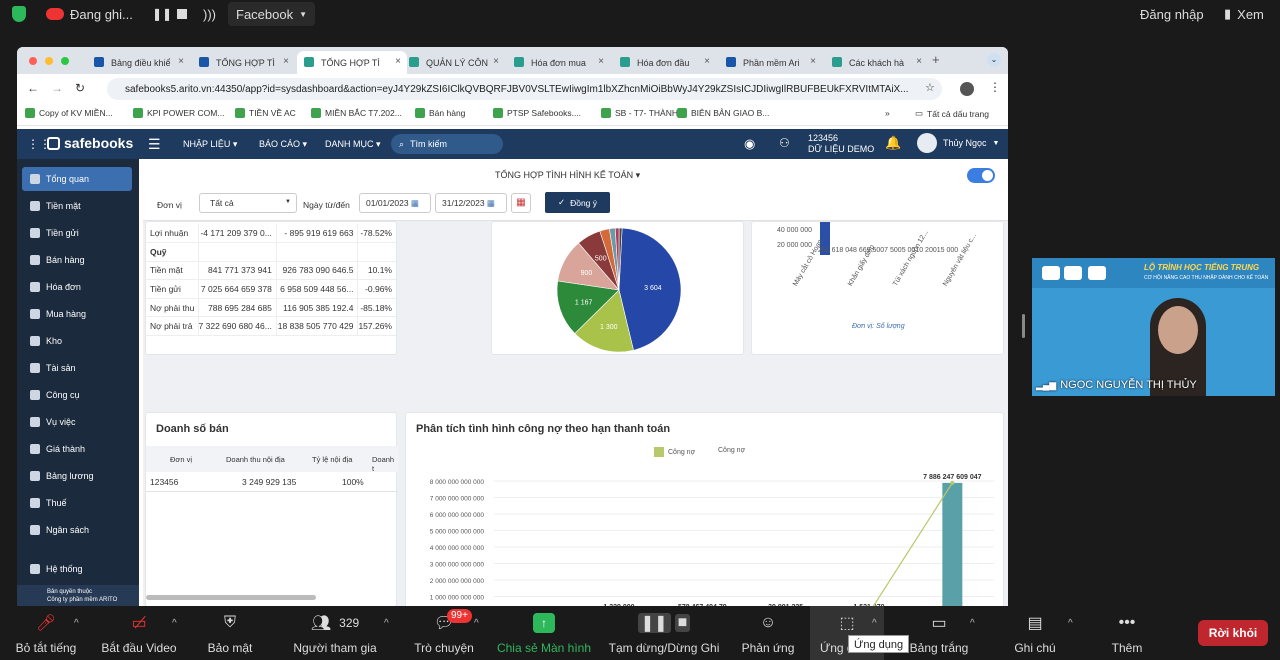 The width and height of the screenshot is (1280, 660). I want to click on date-to-input: 31/12/2023 ▦, so click(471, 203).